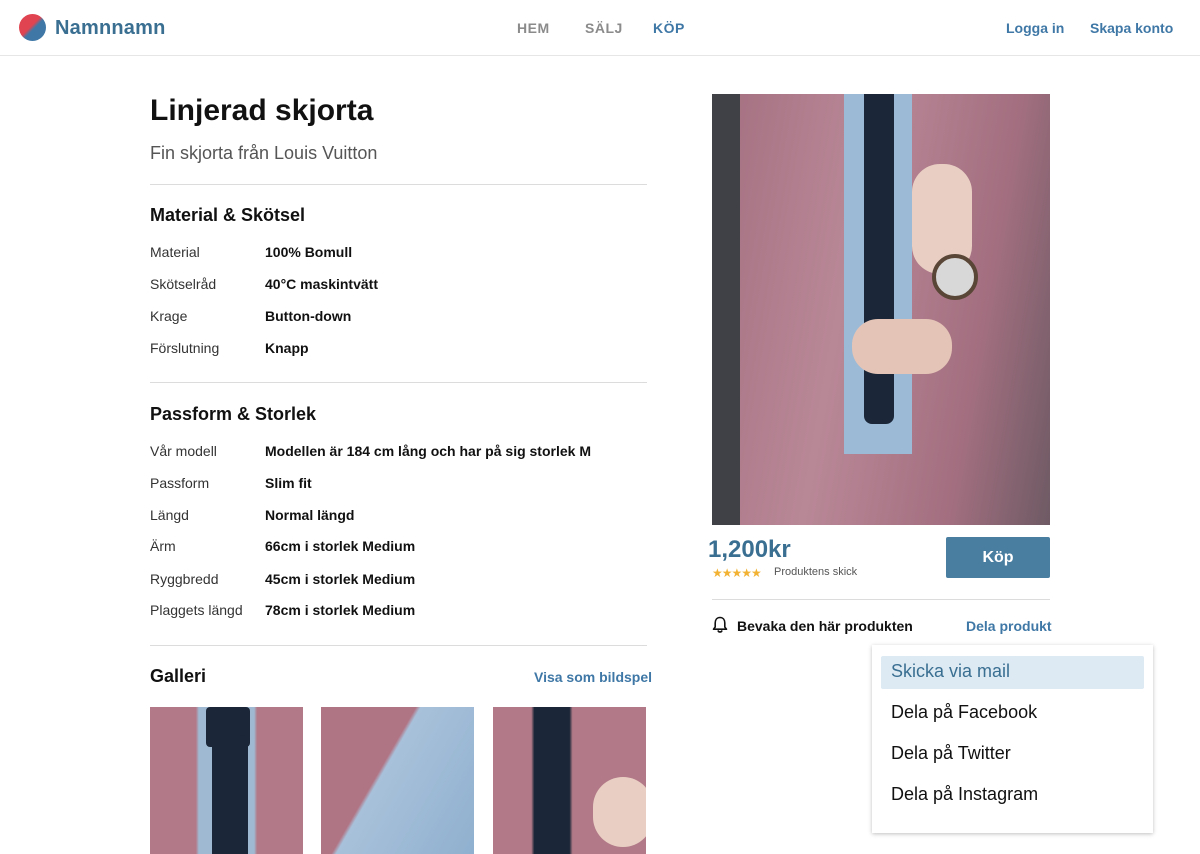 The height and width of the screenshot is (854, 1200). Describe the element at coordinates (1012, 795) in the screenshot. I see `share-menu-item-instagram: Dela på Instagram` at that location.